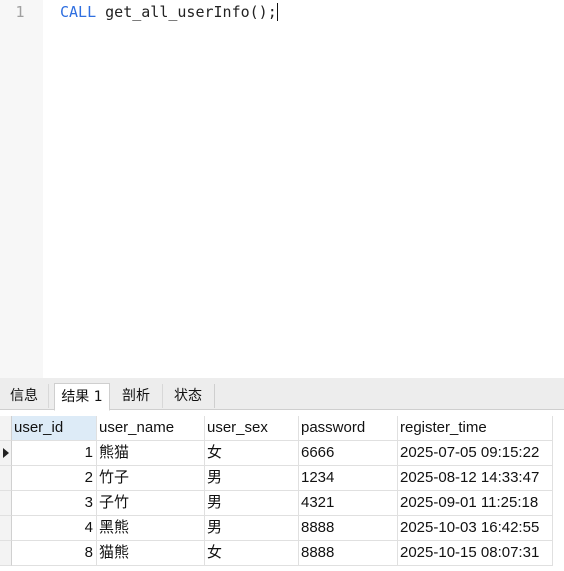  What do you see at coordinates (151, 428) in the screenshot?
I see `column-header-user-name: user_name` at bounding box center [151, 428].